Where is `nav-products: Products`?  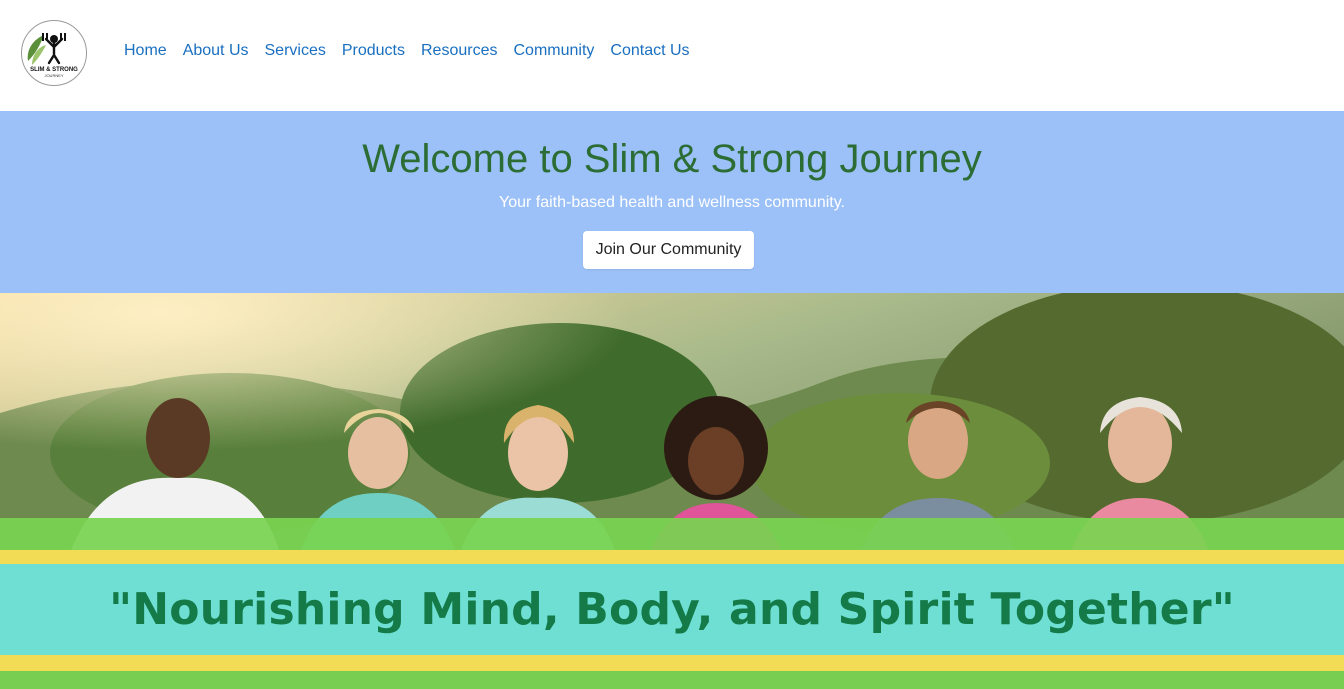 nav-products: Products is located at coordinates (373, 51).